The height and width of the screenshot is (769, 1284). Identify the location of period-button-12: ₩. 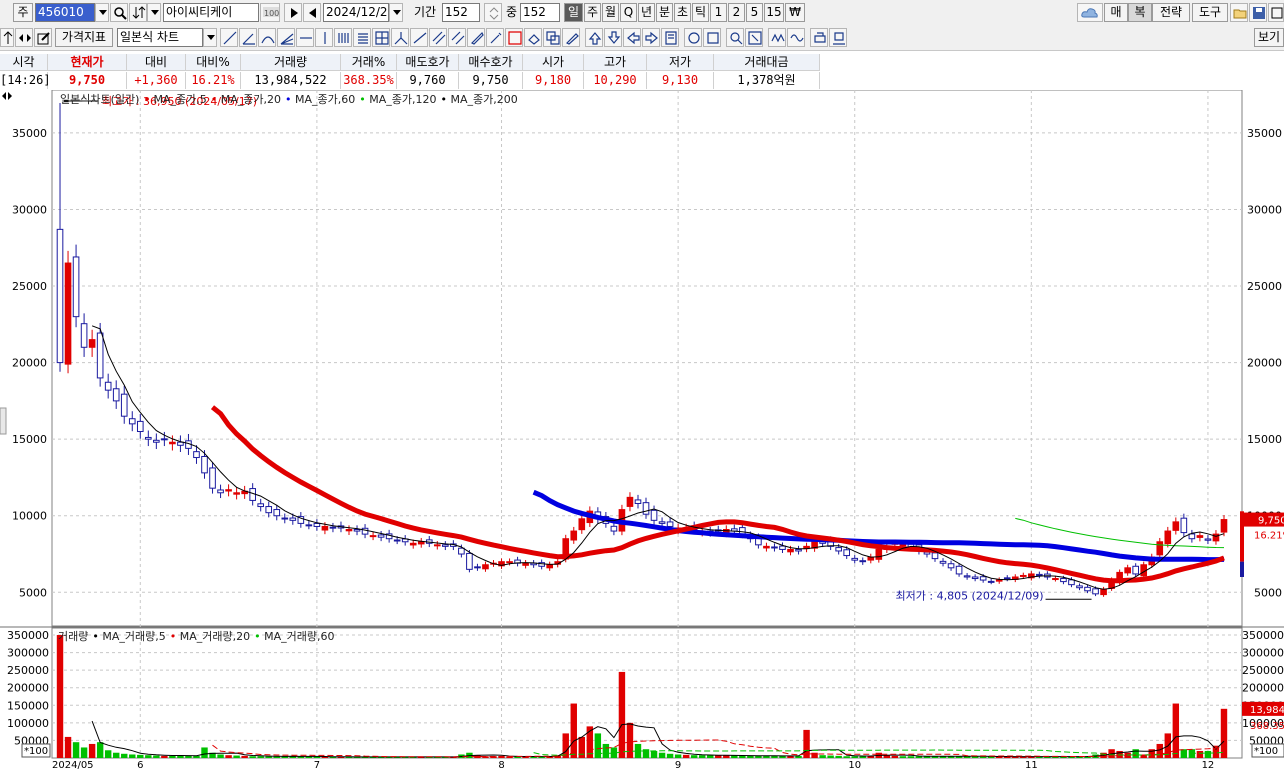
(795, 12).